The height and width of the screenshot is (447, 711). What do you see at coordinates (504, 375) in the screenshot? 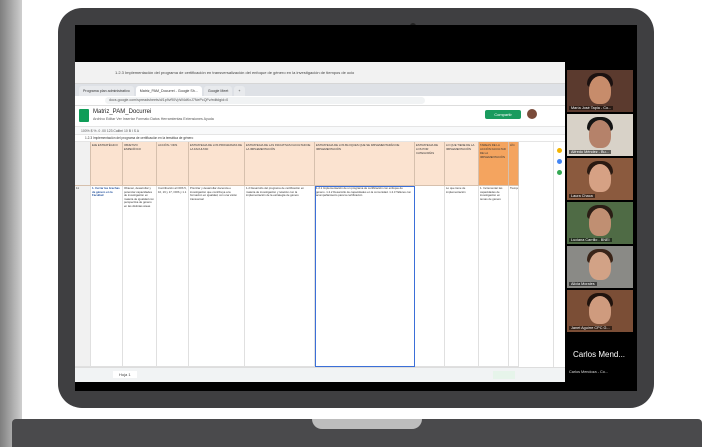
I see `explore-button` at bounding box center [504, 375].